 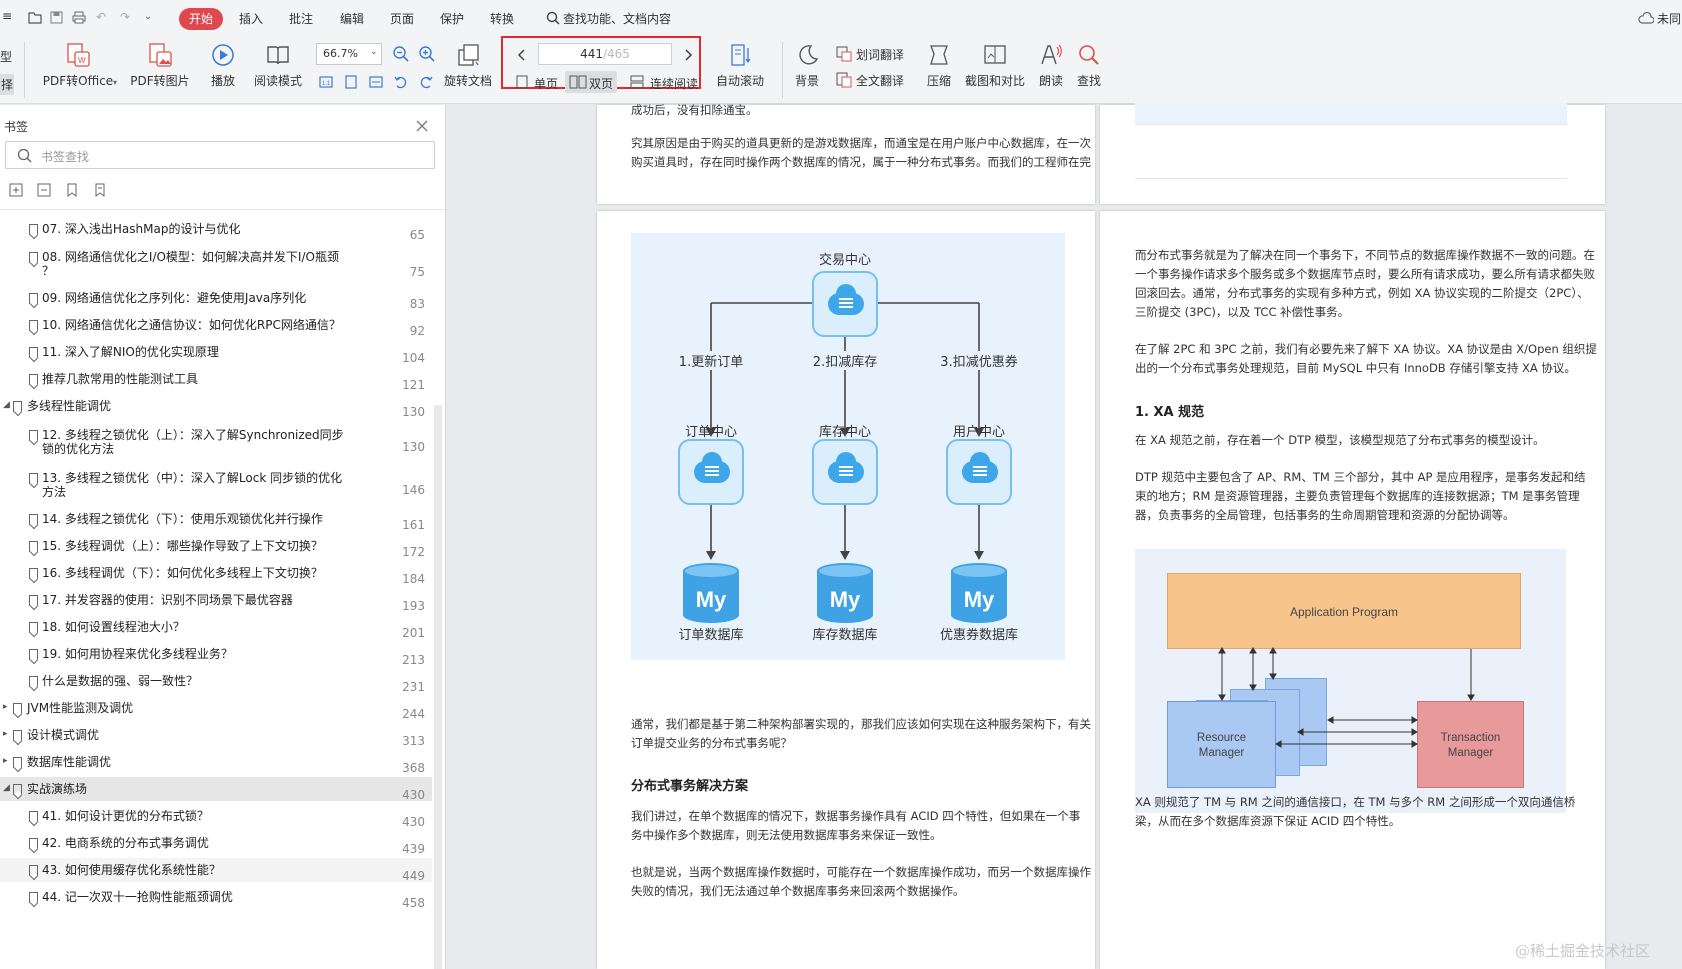 What do you see at coordinates (502, 18) in the screenshot?
I see `tab-convert: 转换` at bounding box center [502, 18].